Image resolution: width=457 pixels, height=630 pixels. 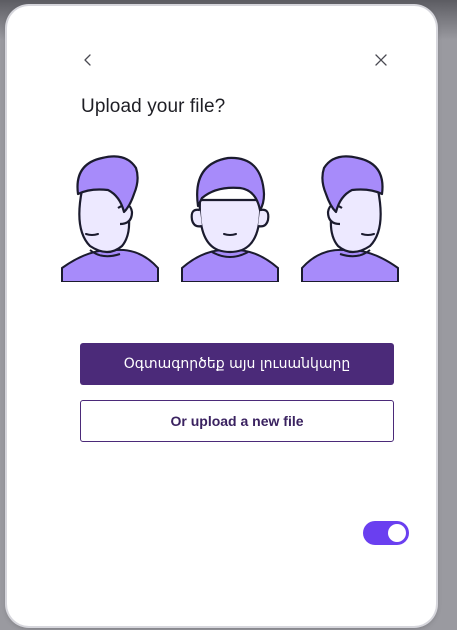 What do you see at coordinates (153, 106) in the screenshot?
I see `dialog-title: Upload your file?` at bounding box center [153, 106].